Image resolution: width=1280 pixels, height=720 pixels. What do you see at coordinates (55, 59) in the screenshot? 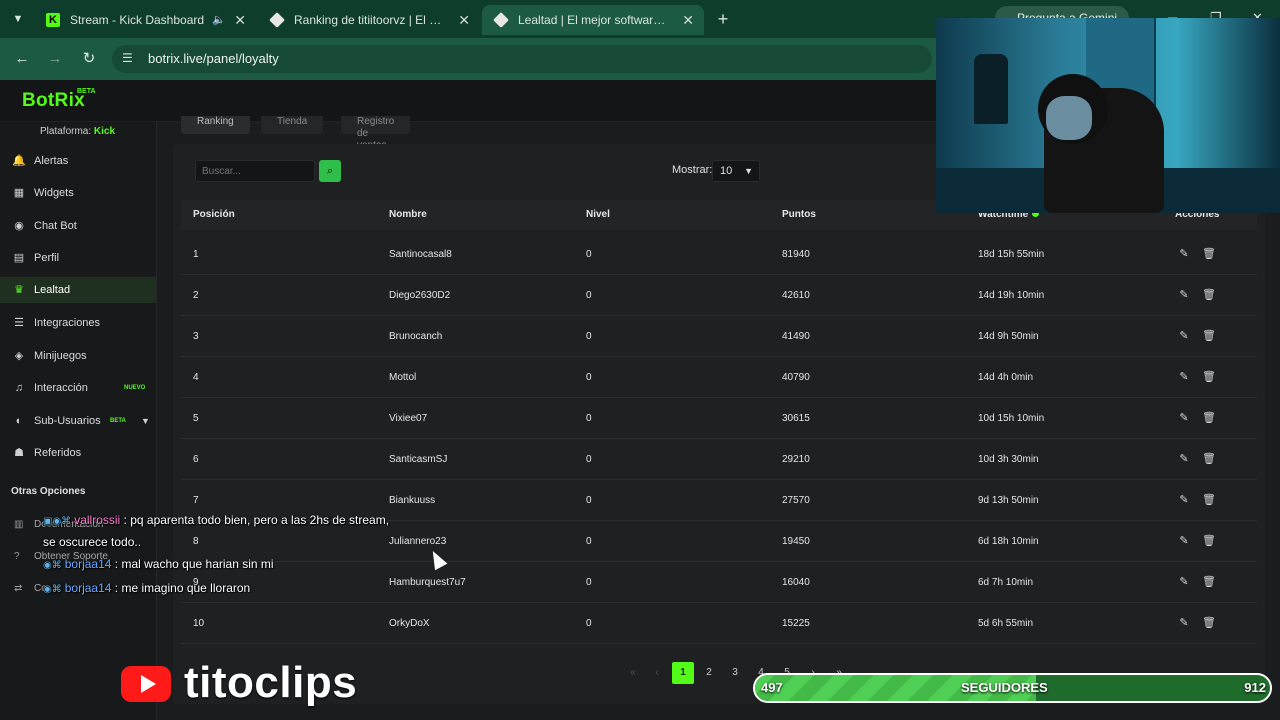
I see `forward-arrow-icon: →` at bounding box center [55, 59].